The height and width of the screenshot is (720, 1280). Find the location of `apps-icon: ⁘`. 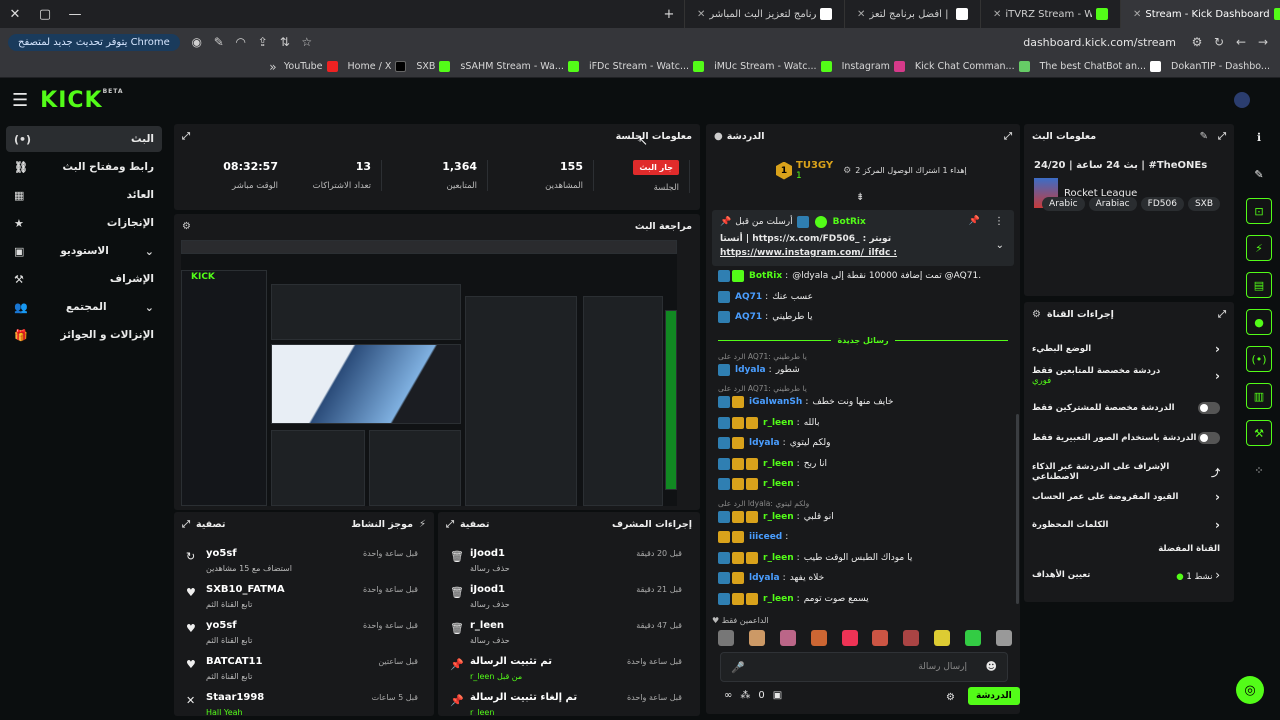

apps-icon: ⁘ is located at coordinates (1259, 470).